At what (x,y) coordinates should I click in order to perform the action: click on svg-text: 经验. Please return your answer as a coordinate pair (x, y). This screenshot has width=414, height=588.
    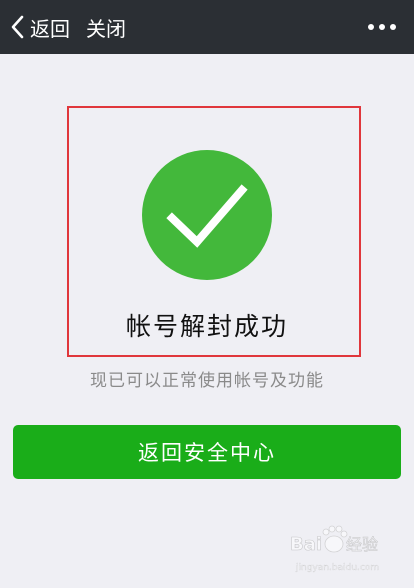
    Looking at the image, I should click on (362, 544).